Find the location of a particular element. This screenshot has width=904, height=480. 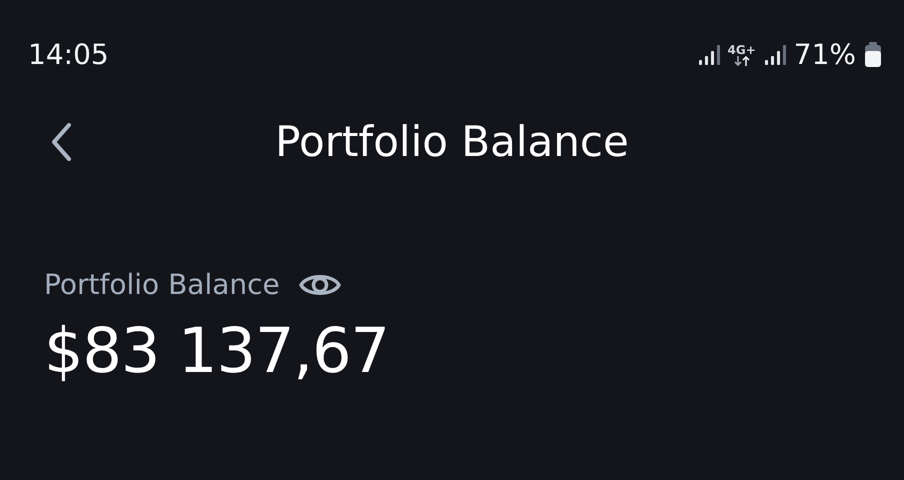

chevron-left-icon is located at coordinates (61, 142).